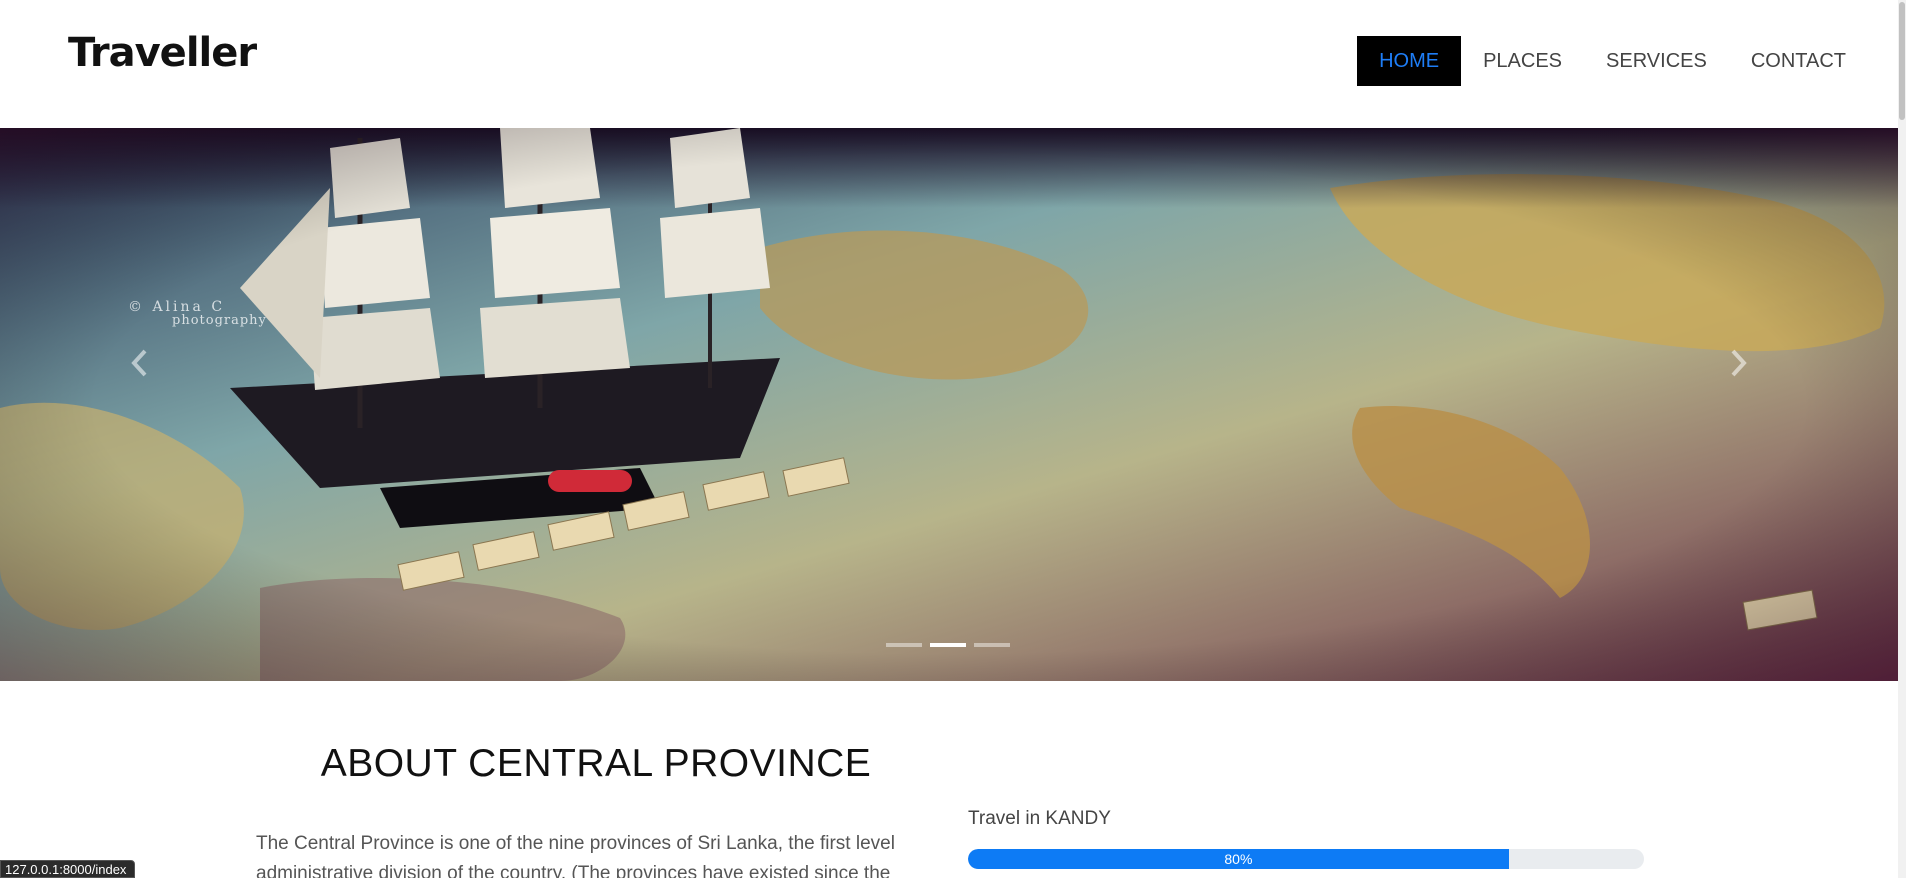 The image size is (1906, 878). I want to click on progress-track: 80%, so click(1306, 859).